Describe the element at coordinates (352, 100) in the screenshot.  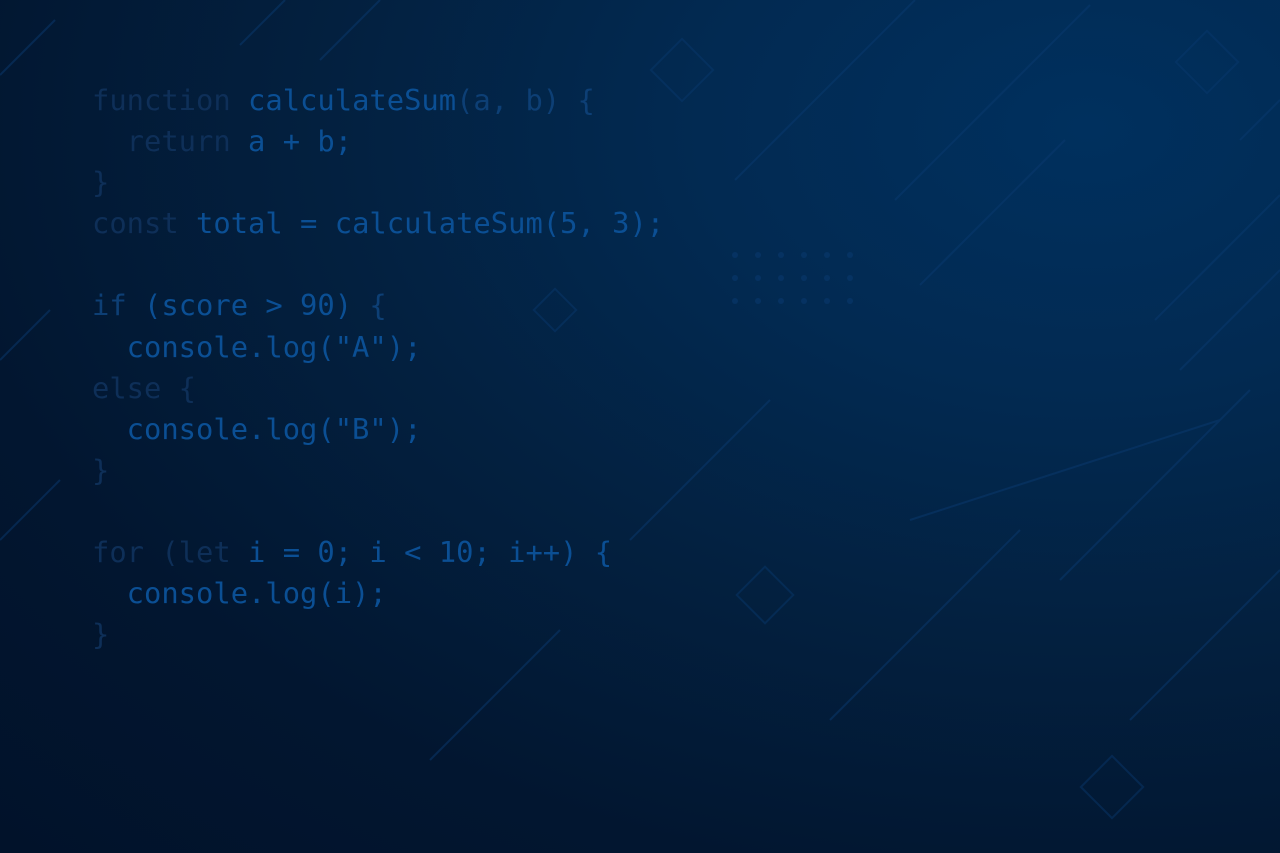
I see `code-token: calculateSum` at that location.